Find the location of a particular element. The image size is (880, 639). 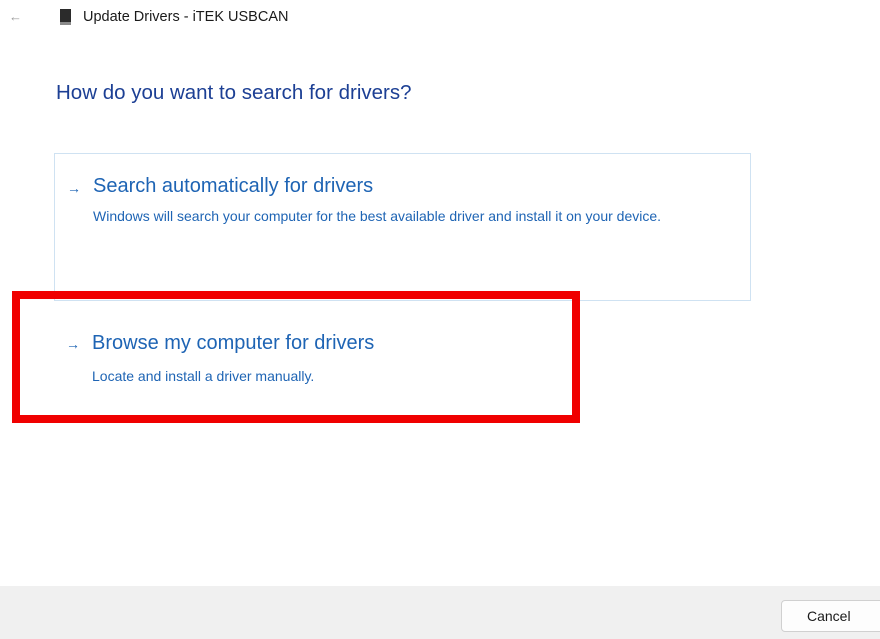

window-title: Update Drivers - iTEK USBCAN is located at coordinates (186, 17).